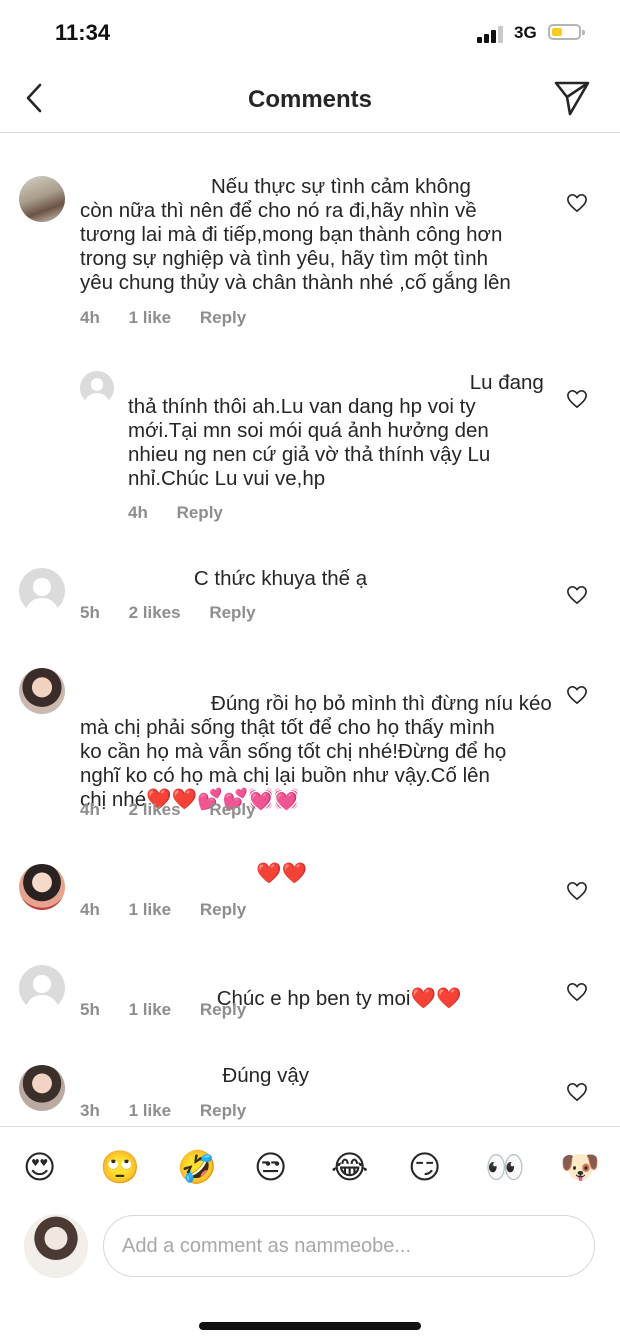  I want to click on emoji-bar: 😍 🙄 🤣 😒 😂 😏 👀 🐶, so click(310, 1168).